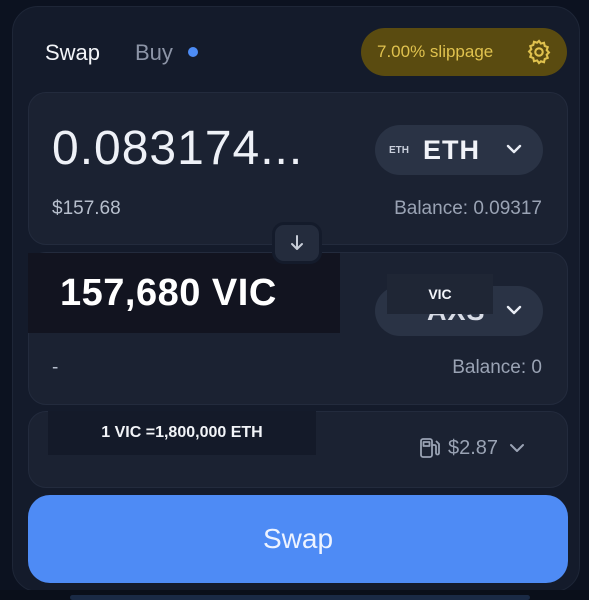 The height and width of the screenshot is (600, 589). What do you see at coordinates (451, 149) in the screenshot?
I see `sell-token-name: ETH` at bounding box center [451, 149].